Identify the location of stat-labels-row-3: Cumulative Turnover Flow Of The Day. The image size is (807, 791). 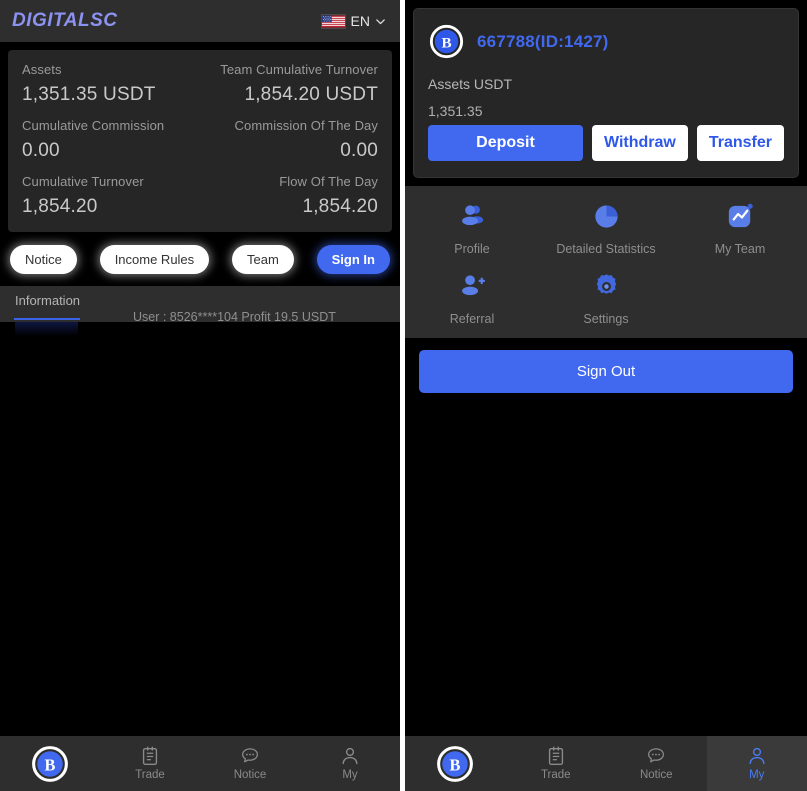
(200, 181).